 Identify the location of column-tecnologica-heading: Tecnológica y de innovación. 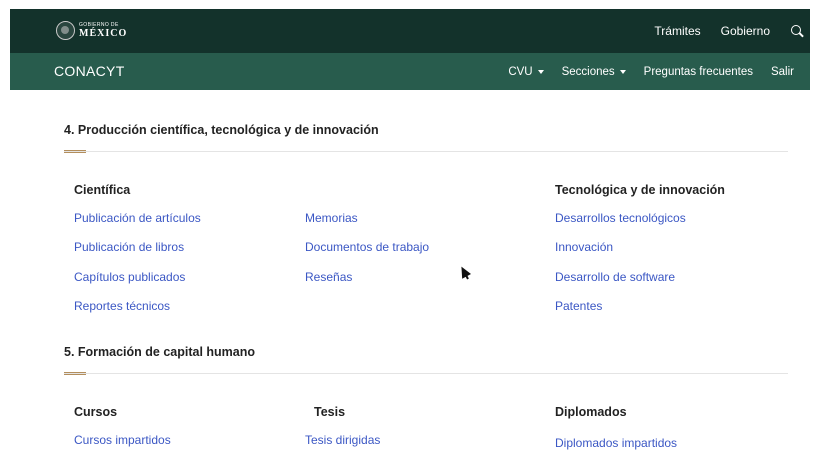
(640, 190).